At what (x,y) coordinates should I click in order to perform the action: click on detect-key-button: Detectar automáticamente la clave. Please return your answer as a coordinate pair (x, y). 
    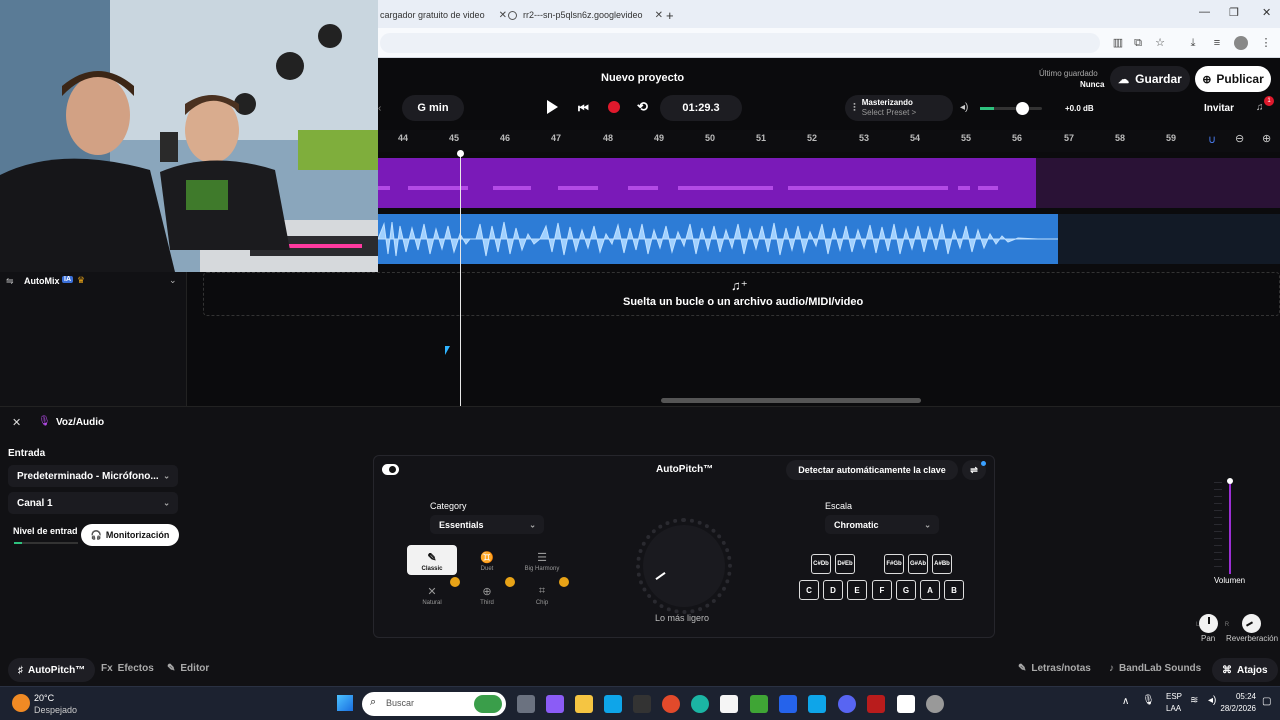
    Looking at the image, I should click on (872, 470).